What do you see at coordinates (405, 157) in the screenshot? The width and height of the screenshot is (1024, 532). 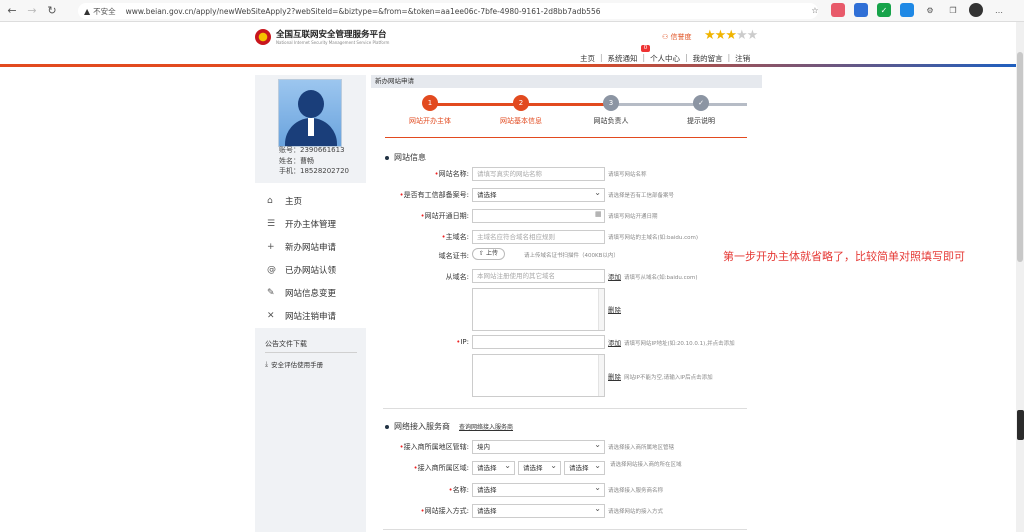 I see `site-info-title: 网站信息` at bounding box center [405, 157].